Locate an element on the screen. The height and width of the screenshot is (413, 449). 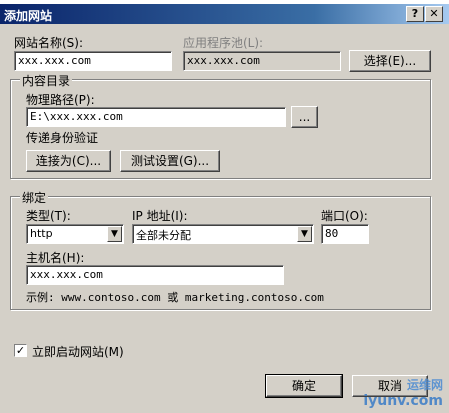
watermark-logo: 运维网 iyunv.com is located at coordinates (403, 392).